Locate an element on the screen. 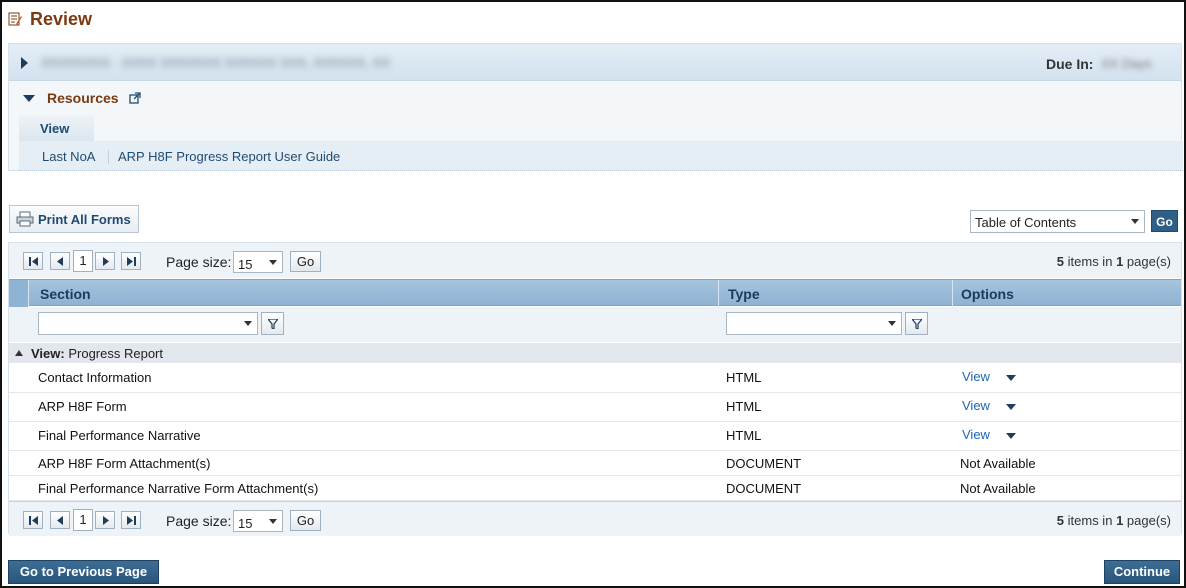 The height and width of the screenshot is (588, 1186). type-filter-button is located at coordinates (916, 323).